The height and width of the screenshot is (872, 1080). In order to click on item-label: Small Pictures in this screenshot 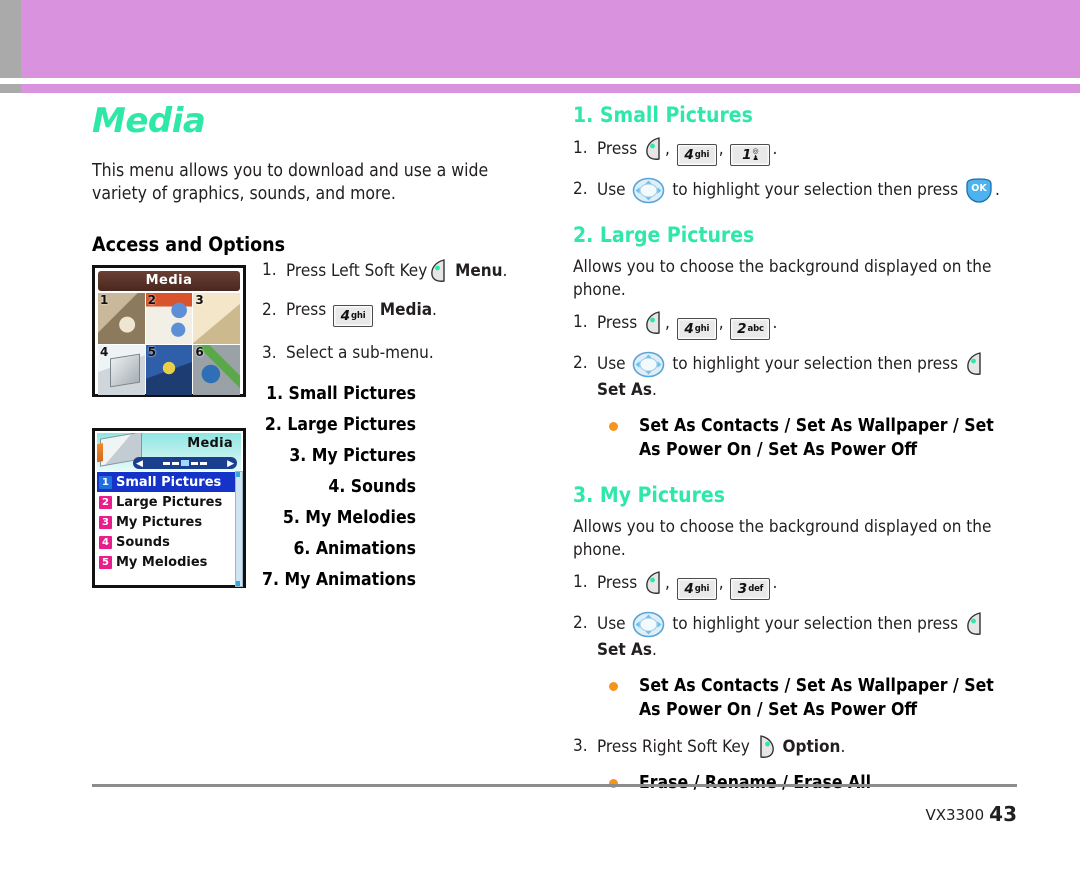, I will do `click(169, 482)`.